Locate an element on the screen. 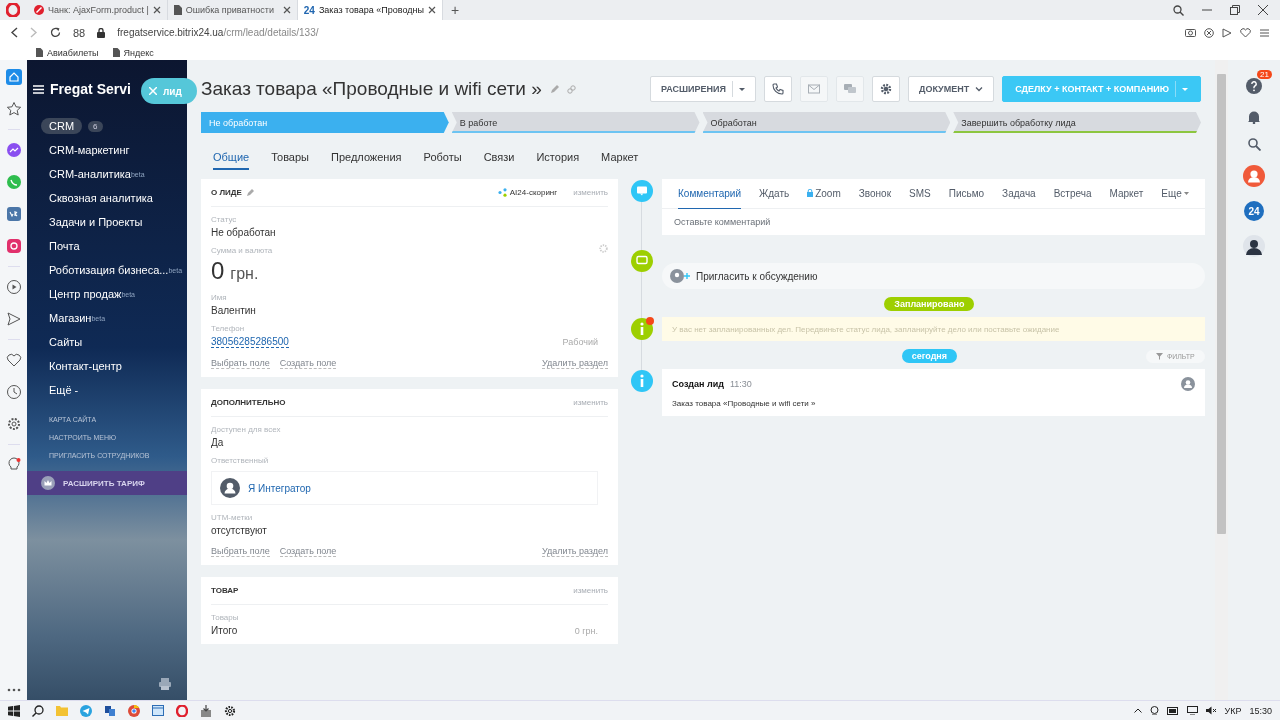 This screenshot has width=1280, height=720. activity-tab: Письмо is located at coordinates (966, 193).